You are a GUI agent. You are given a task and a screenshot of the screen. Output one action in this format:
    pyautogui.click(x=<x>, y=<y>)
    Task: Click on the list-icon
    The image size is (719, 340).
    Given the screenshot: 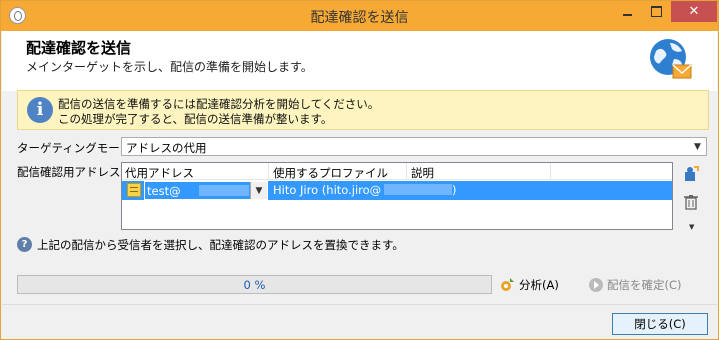 What is the action you would take?
    pyautogui.click(x=134, y=190)
    